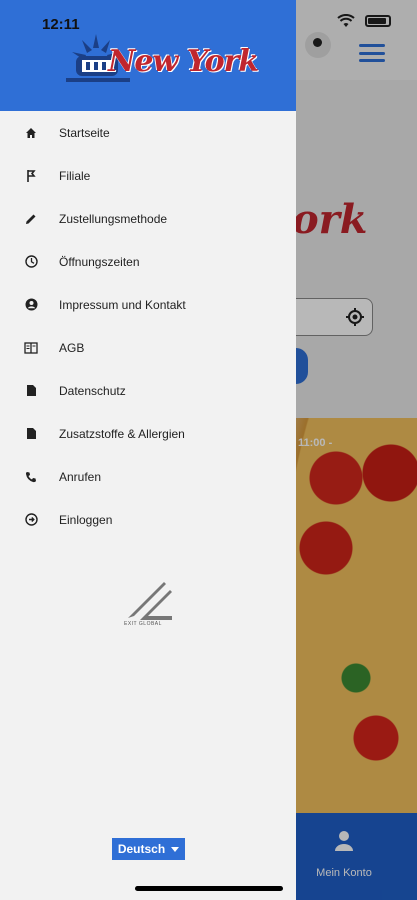  What do you see at coordinates (143, 624) in the screenshot?
I see `developer-logo-text: EXIT GLOBAL` at bounding box center [143, 624].